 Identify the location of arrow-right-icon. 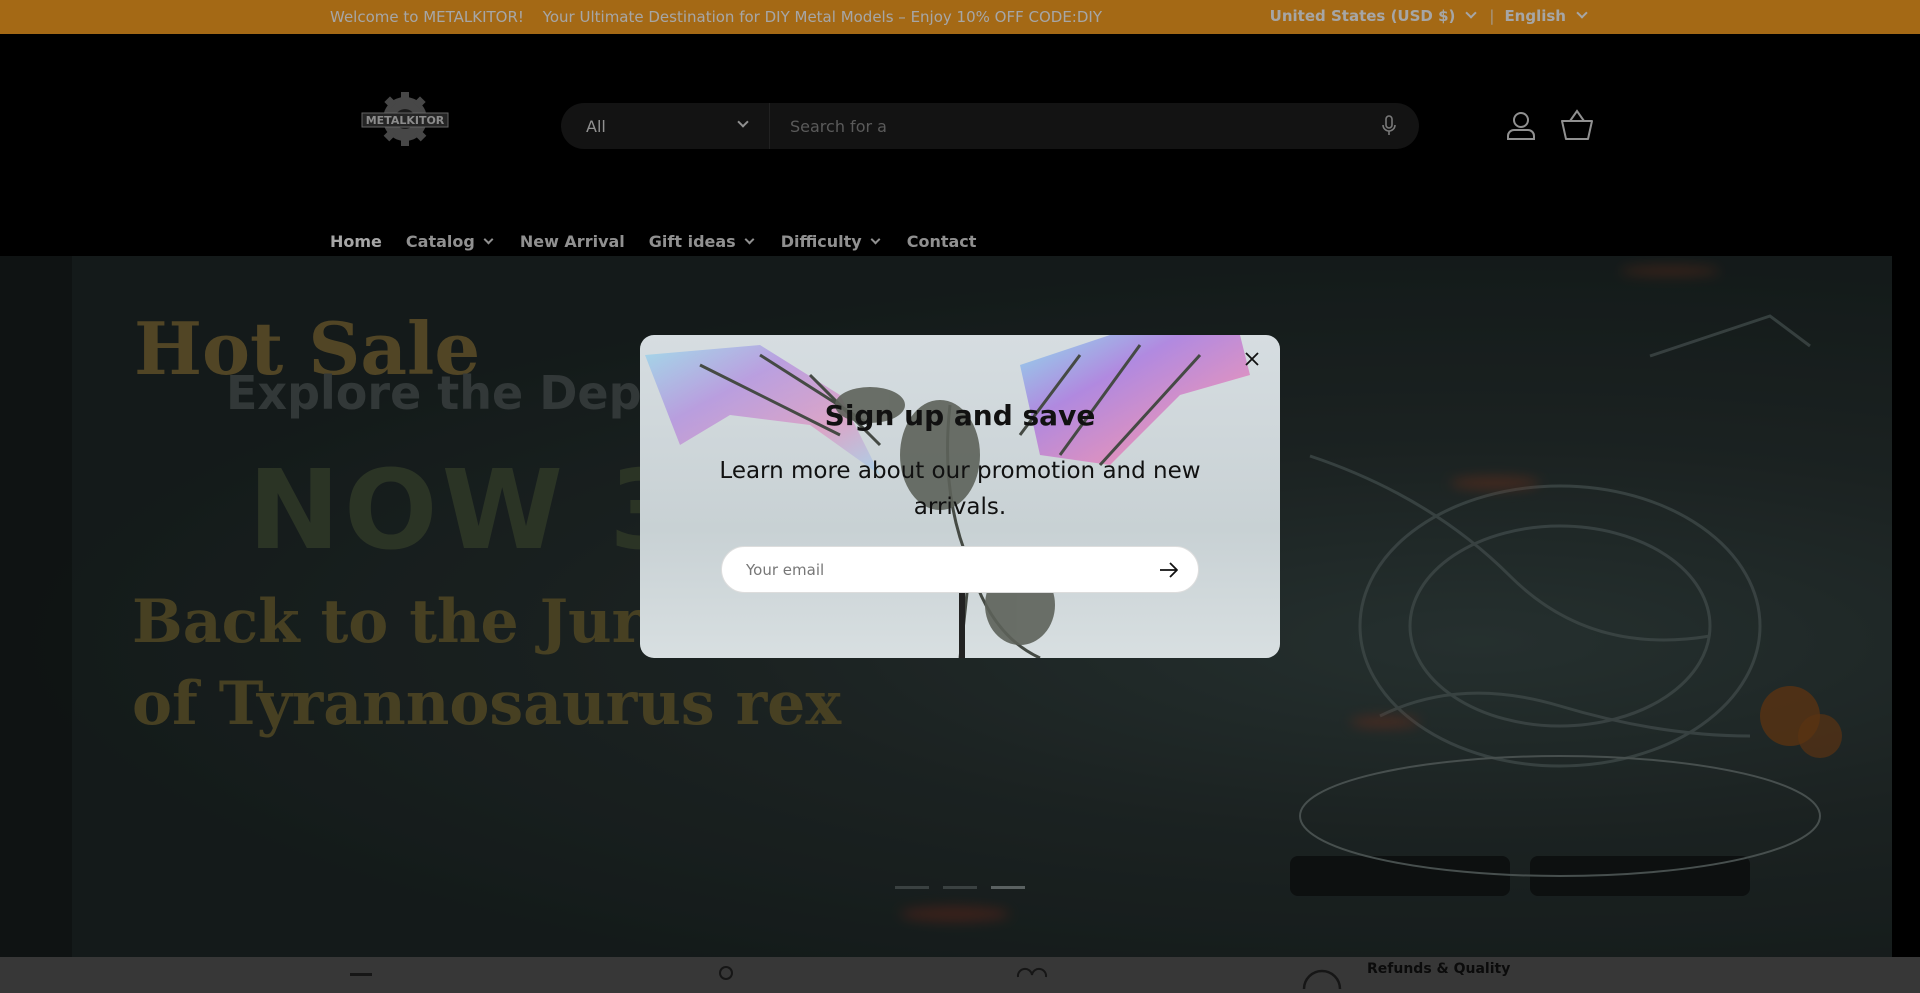
(1169, 569).